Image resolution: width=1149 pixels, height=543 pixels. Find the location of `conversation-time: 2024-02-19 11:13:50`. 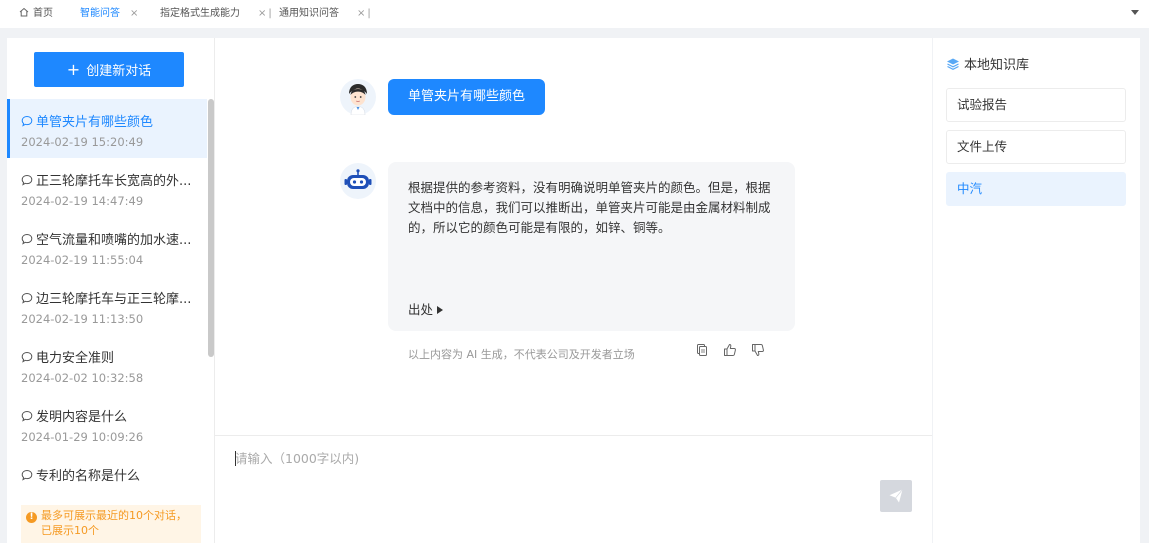

conversation-time: 2024-02-19 11:13:50 is located at coordinates (82, 319).